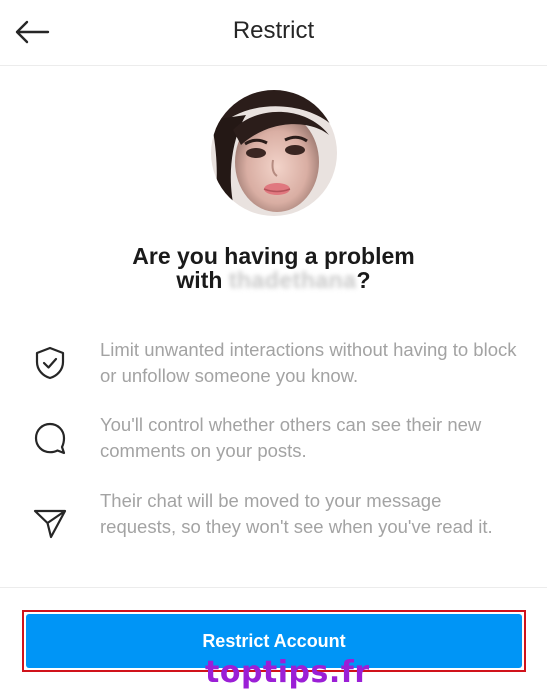 Image resolution: width=547 pixels, height=695 pixels. I want to click on page-title: Restrict, so click(273, 30).